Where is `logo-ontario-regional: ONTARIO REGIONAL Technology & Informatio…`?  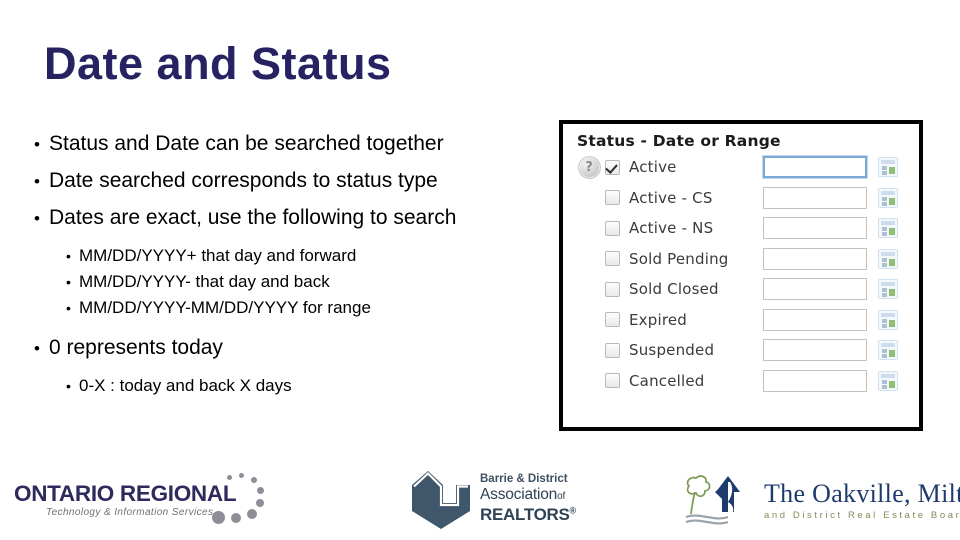
logo-ontario-regional: ONTARIO REGIONAL Technology & Informatio… is located at coordinates (144, 501).